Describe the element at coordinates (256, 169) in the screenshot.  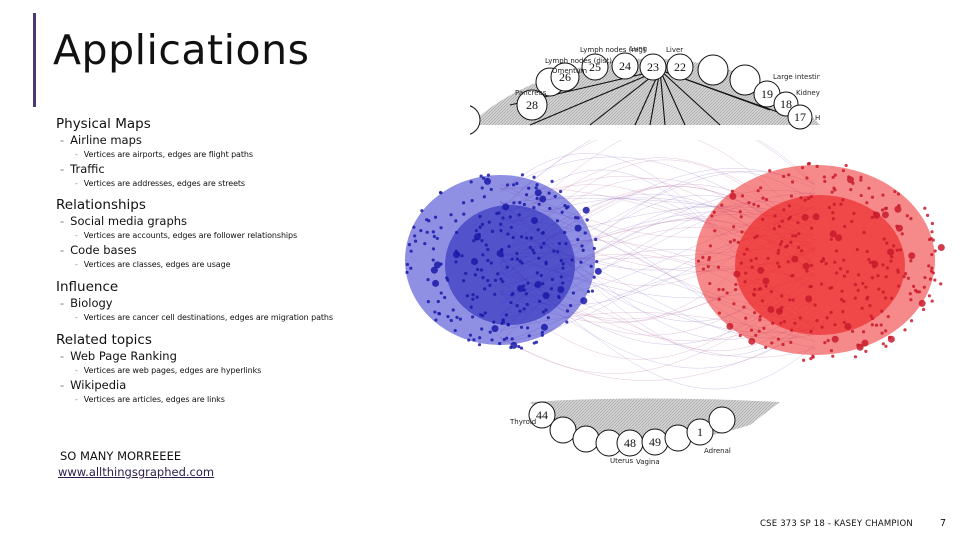
I see `bullet-item: - Traffic` at that location.